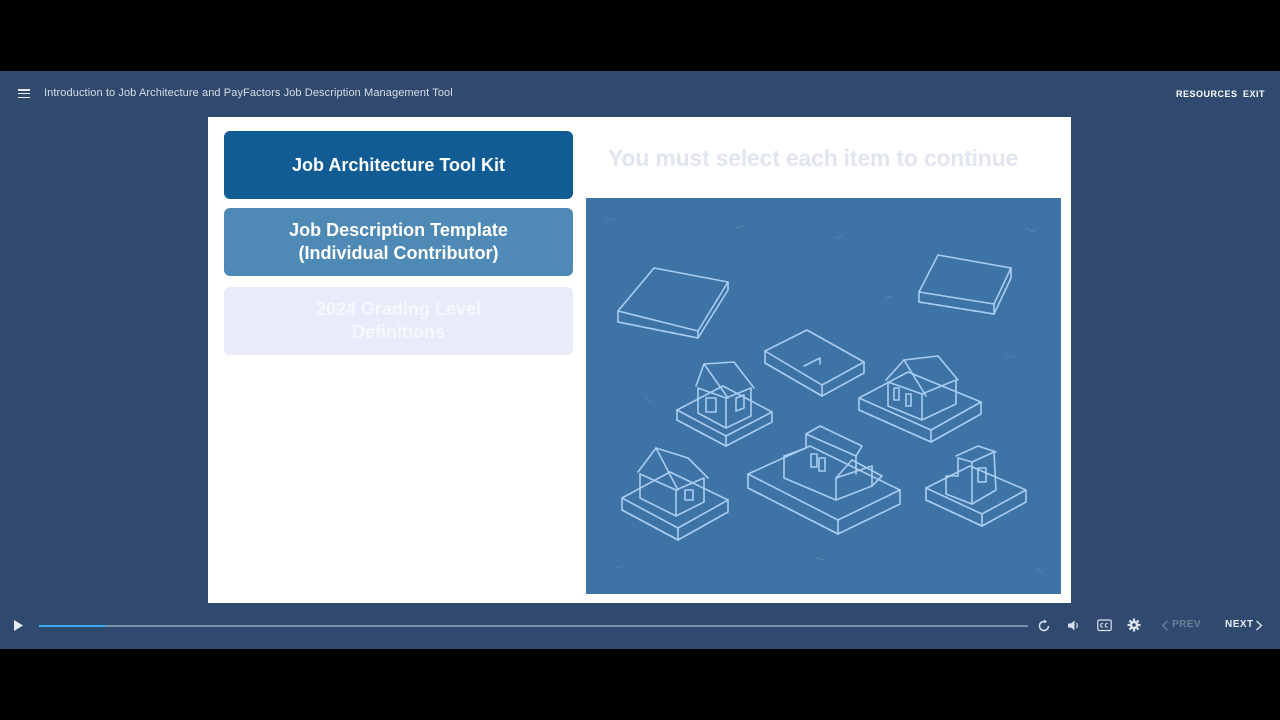 The height and width of the screenshot is (720, 1280). Describe the element at coordinates (18, 625) in the screenshot. I see `play-icon` at that location.